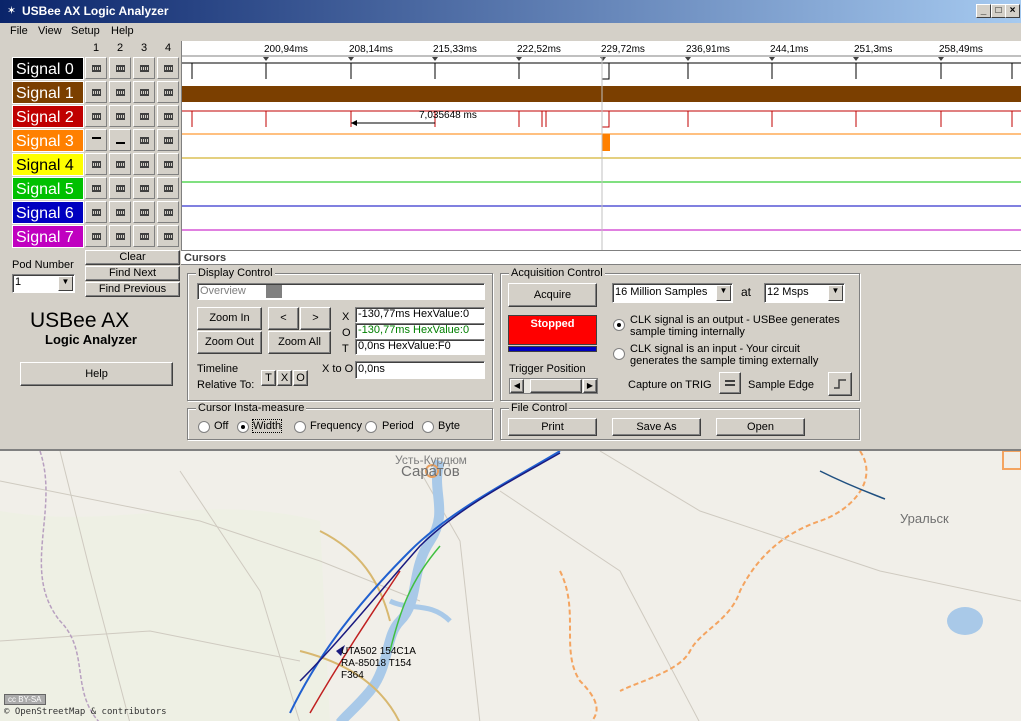 This screenshot has height=721, width=1021. Describe the element at coordinates (601, 257) in the screenshot. I see `cursors-bar: Cursors` at that location.